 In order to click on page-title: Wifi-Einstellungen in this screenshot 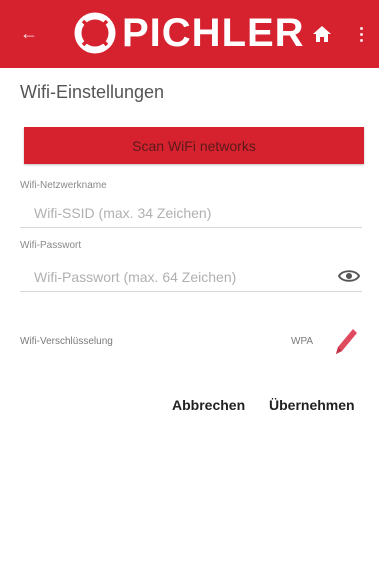, I will do `click(92, 92)`.